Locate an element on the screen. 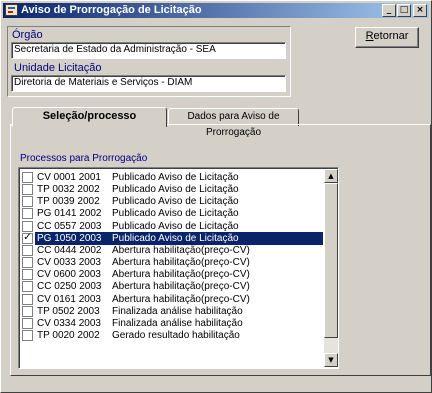 Image resolution: width=432 pixels, height=393 pixels. list-item-text: CV 0001 2001 Publicado Aviso de Licitação is located at coordinates (137, 177).